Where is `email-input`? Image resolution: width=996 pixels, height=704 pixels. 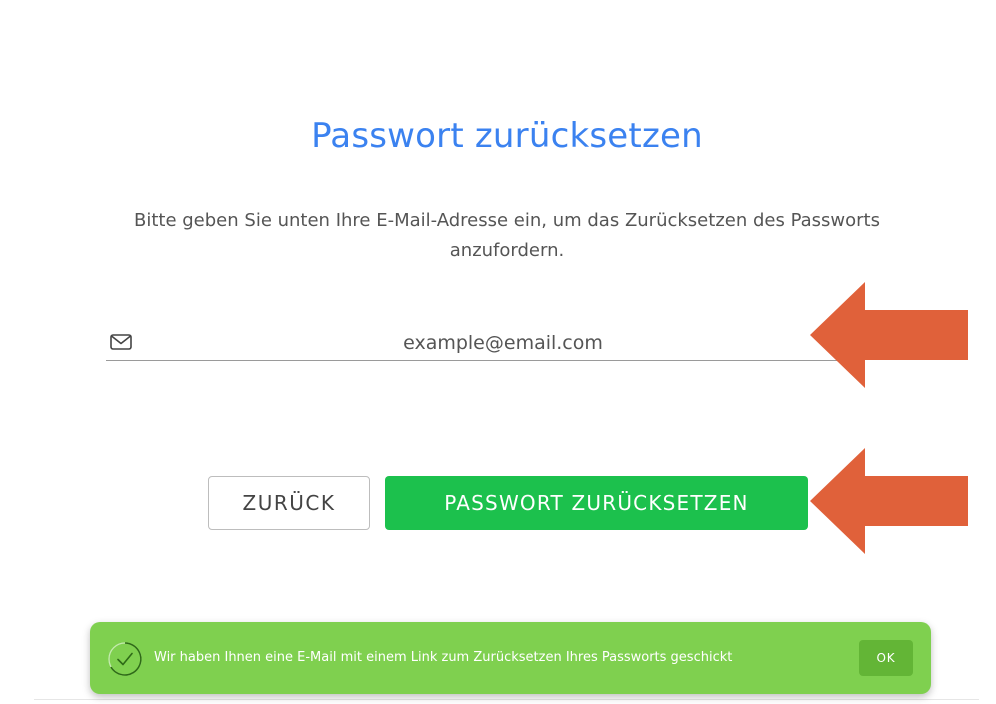
email-input is located at coordinates (503, 343).